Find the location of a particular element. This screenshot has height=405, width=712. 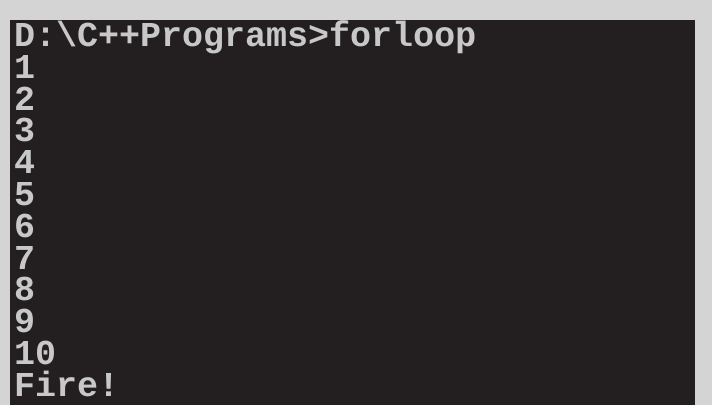

console-line: 10 is located at coordinates (35, 356).